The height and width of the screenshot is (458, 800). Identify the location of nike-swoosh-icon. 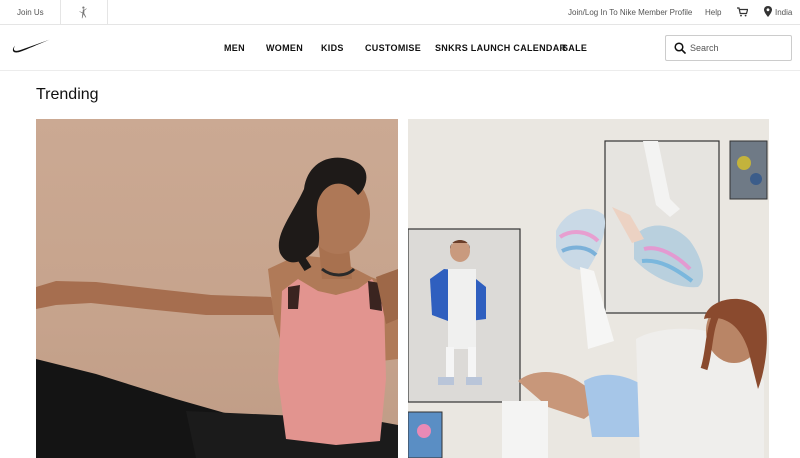
(31, 47).